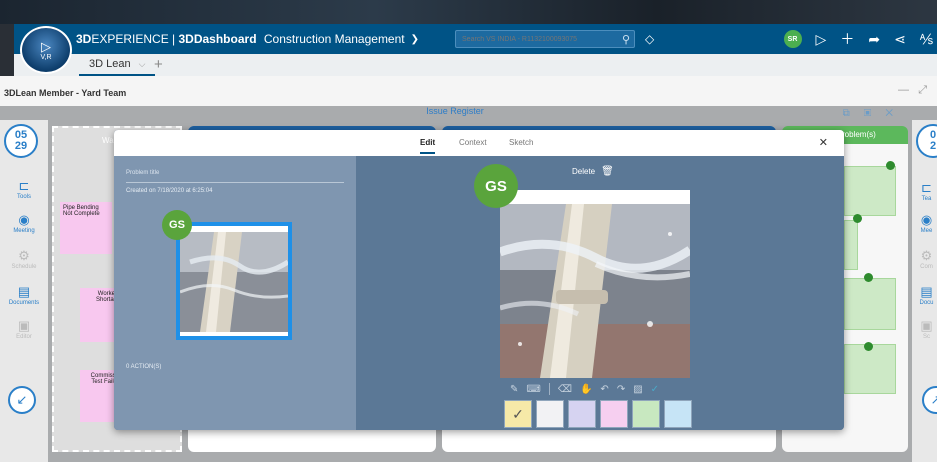 This screenshot has height=462, width=937. What do you see at coordinates (847, 39) in the screenshot?
I see `add-icon: ＋` at bounding box center [847, 39].